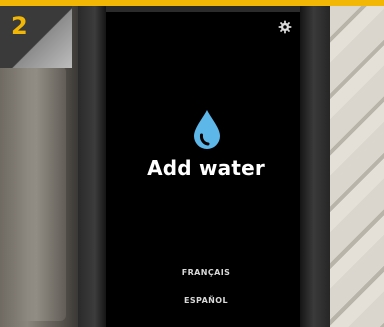 This screenshot has width=384, height=327. What do you see at coordinates (206, 168) in the screenshot?
I see `screen-title: Add water` at bounding box center [206, 168].